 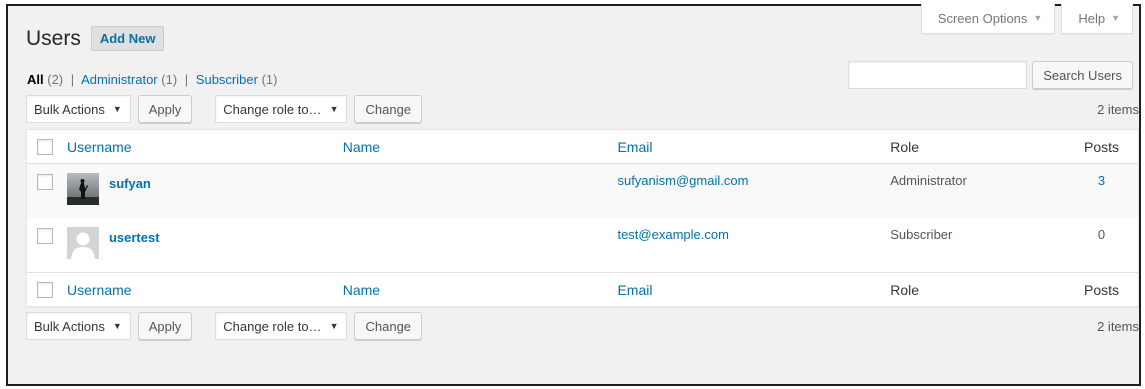 What do you see at coordinates (1082, 75) in the screenshot?
I see `search-users-button: Search Users` at bounding box center [1082, 75].